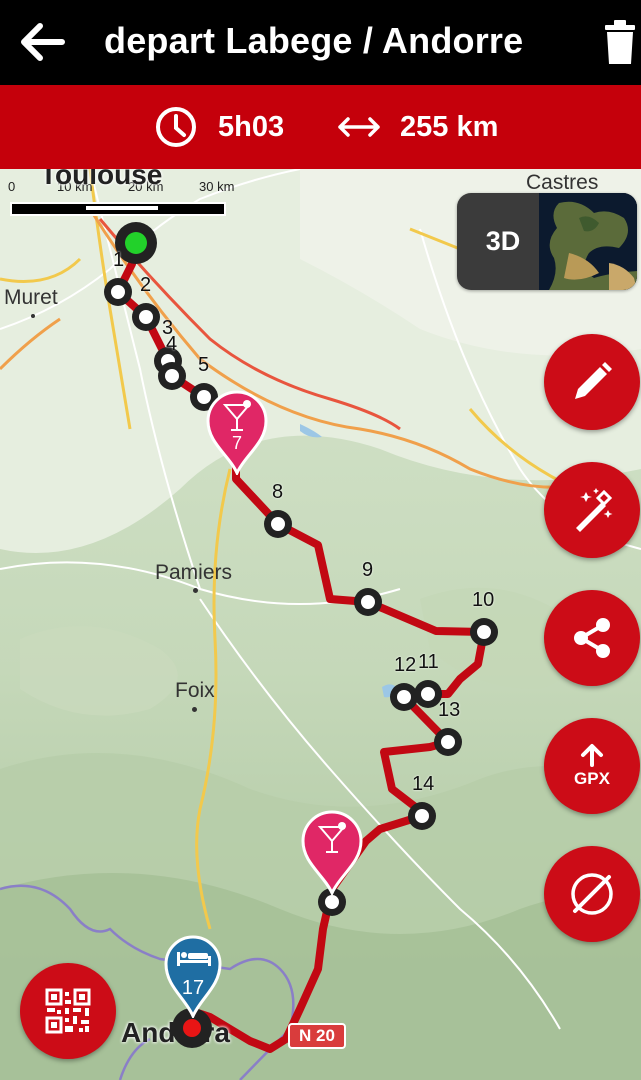  What do you see at coordinates (405, 665) in the screenshot?
I see `waypoint-label-12: 12` at bounding box center [405, 665].